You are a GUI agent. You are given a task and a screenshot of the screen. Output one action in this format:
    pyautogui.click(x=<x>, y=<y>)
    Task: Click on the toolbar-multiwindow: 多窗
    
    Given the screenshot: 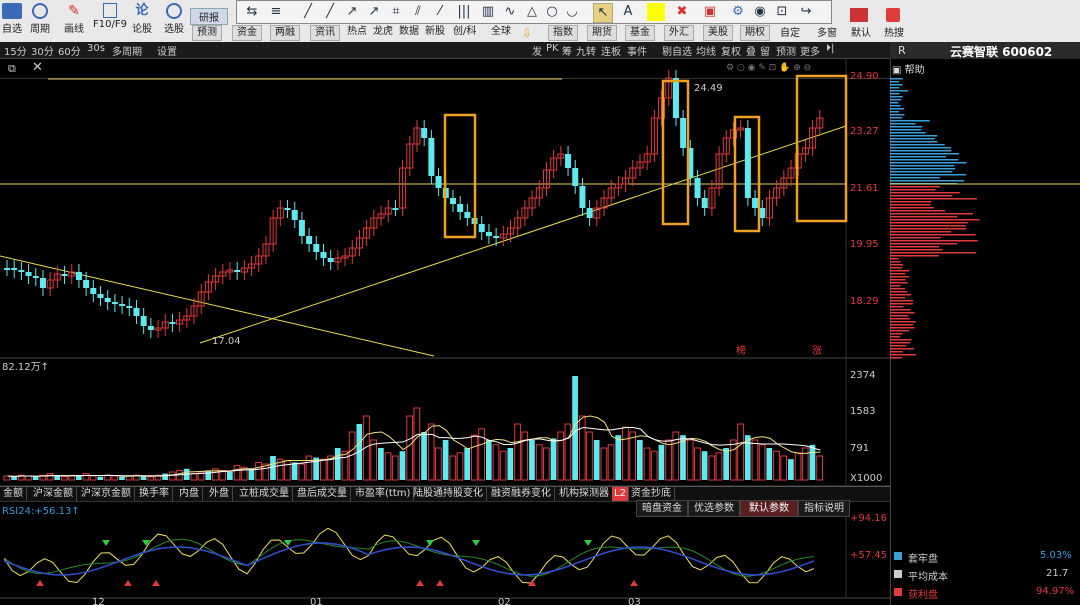 What is the action you would take?
    pyautogui.click(x=827, y=31)
    